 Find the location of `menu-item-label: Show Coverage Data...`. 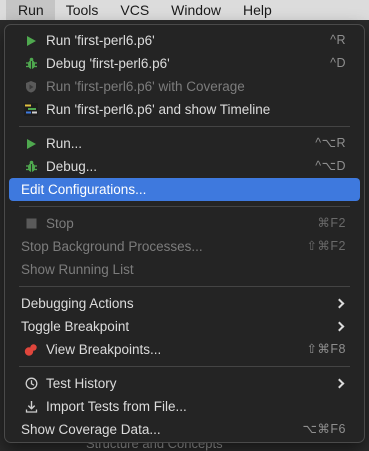

menu-item-label: Show Coverage Data... is located at coordinates (162, 429).